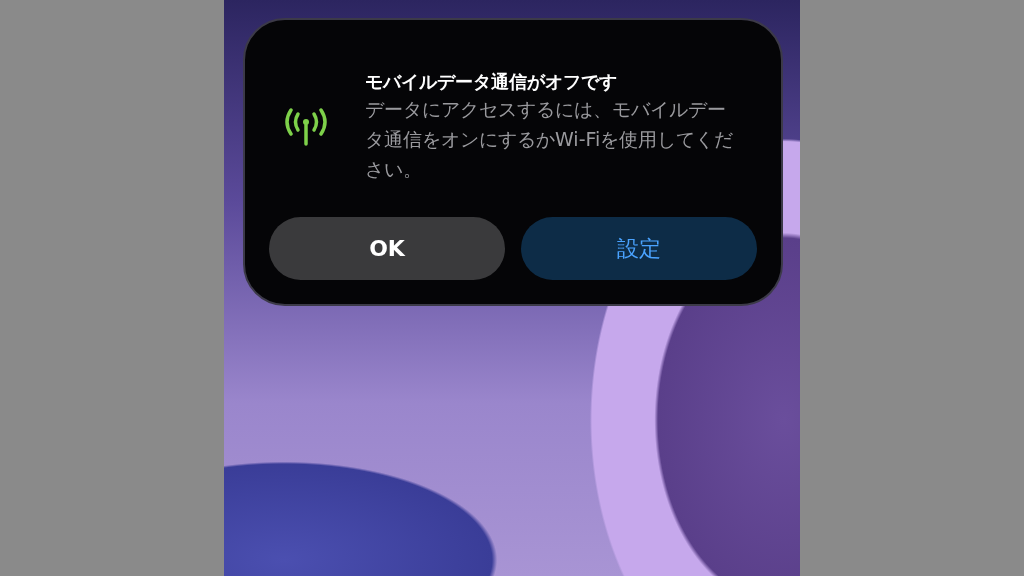  Describe the element at coordinates (550, 139) in the screenshot. I see `alert-message: データにアクセスするには、モバイルデータ通信をオンにするかWi-Fiを使用してください。` at that location.